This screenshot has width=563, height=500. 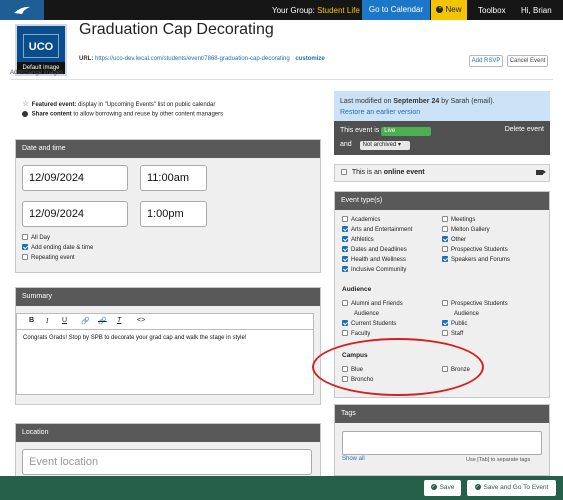 I want to click on group-name: Student Life, so click(x=338, y=10).